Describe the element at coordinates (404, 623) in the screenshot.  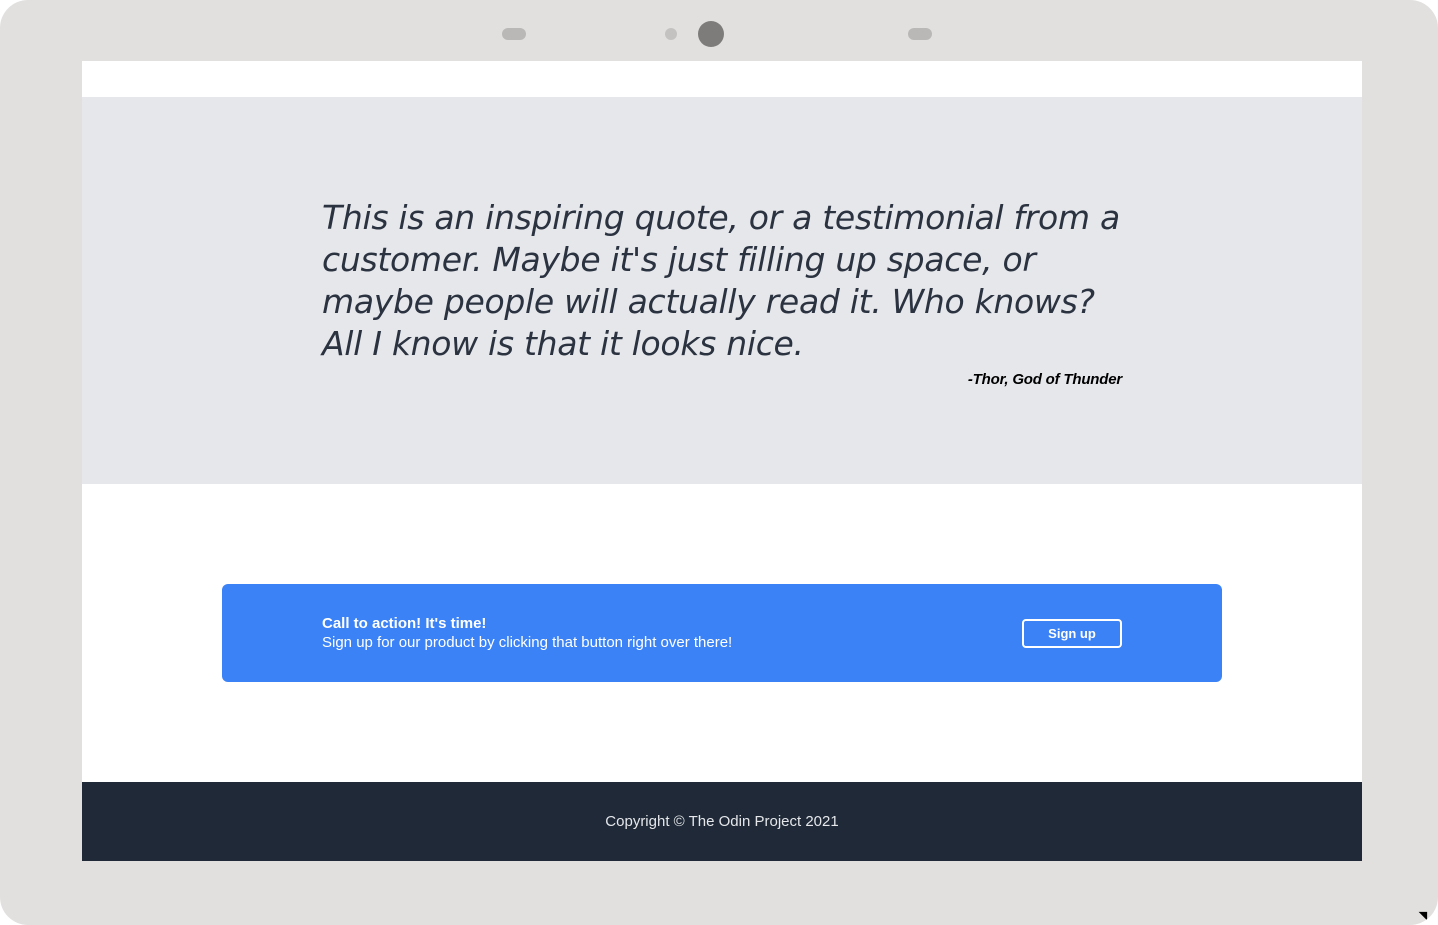
I see `cta-title: Call to action! It's time!` at that location.